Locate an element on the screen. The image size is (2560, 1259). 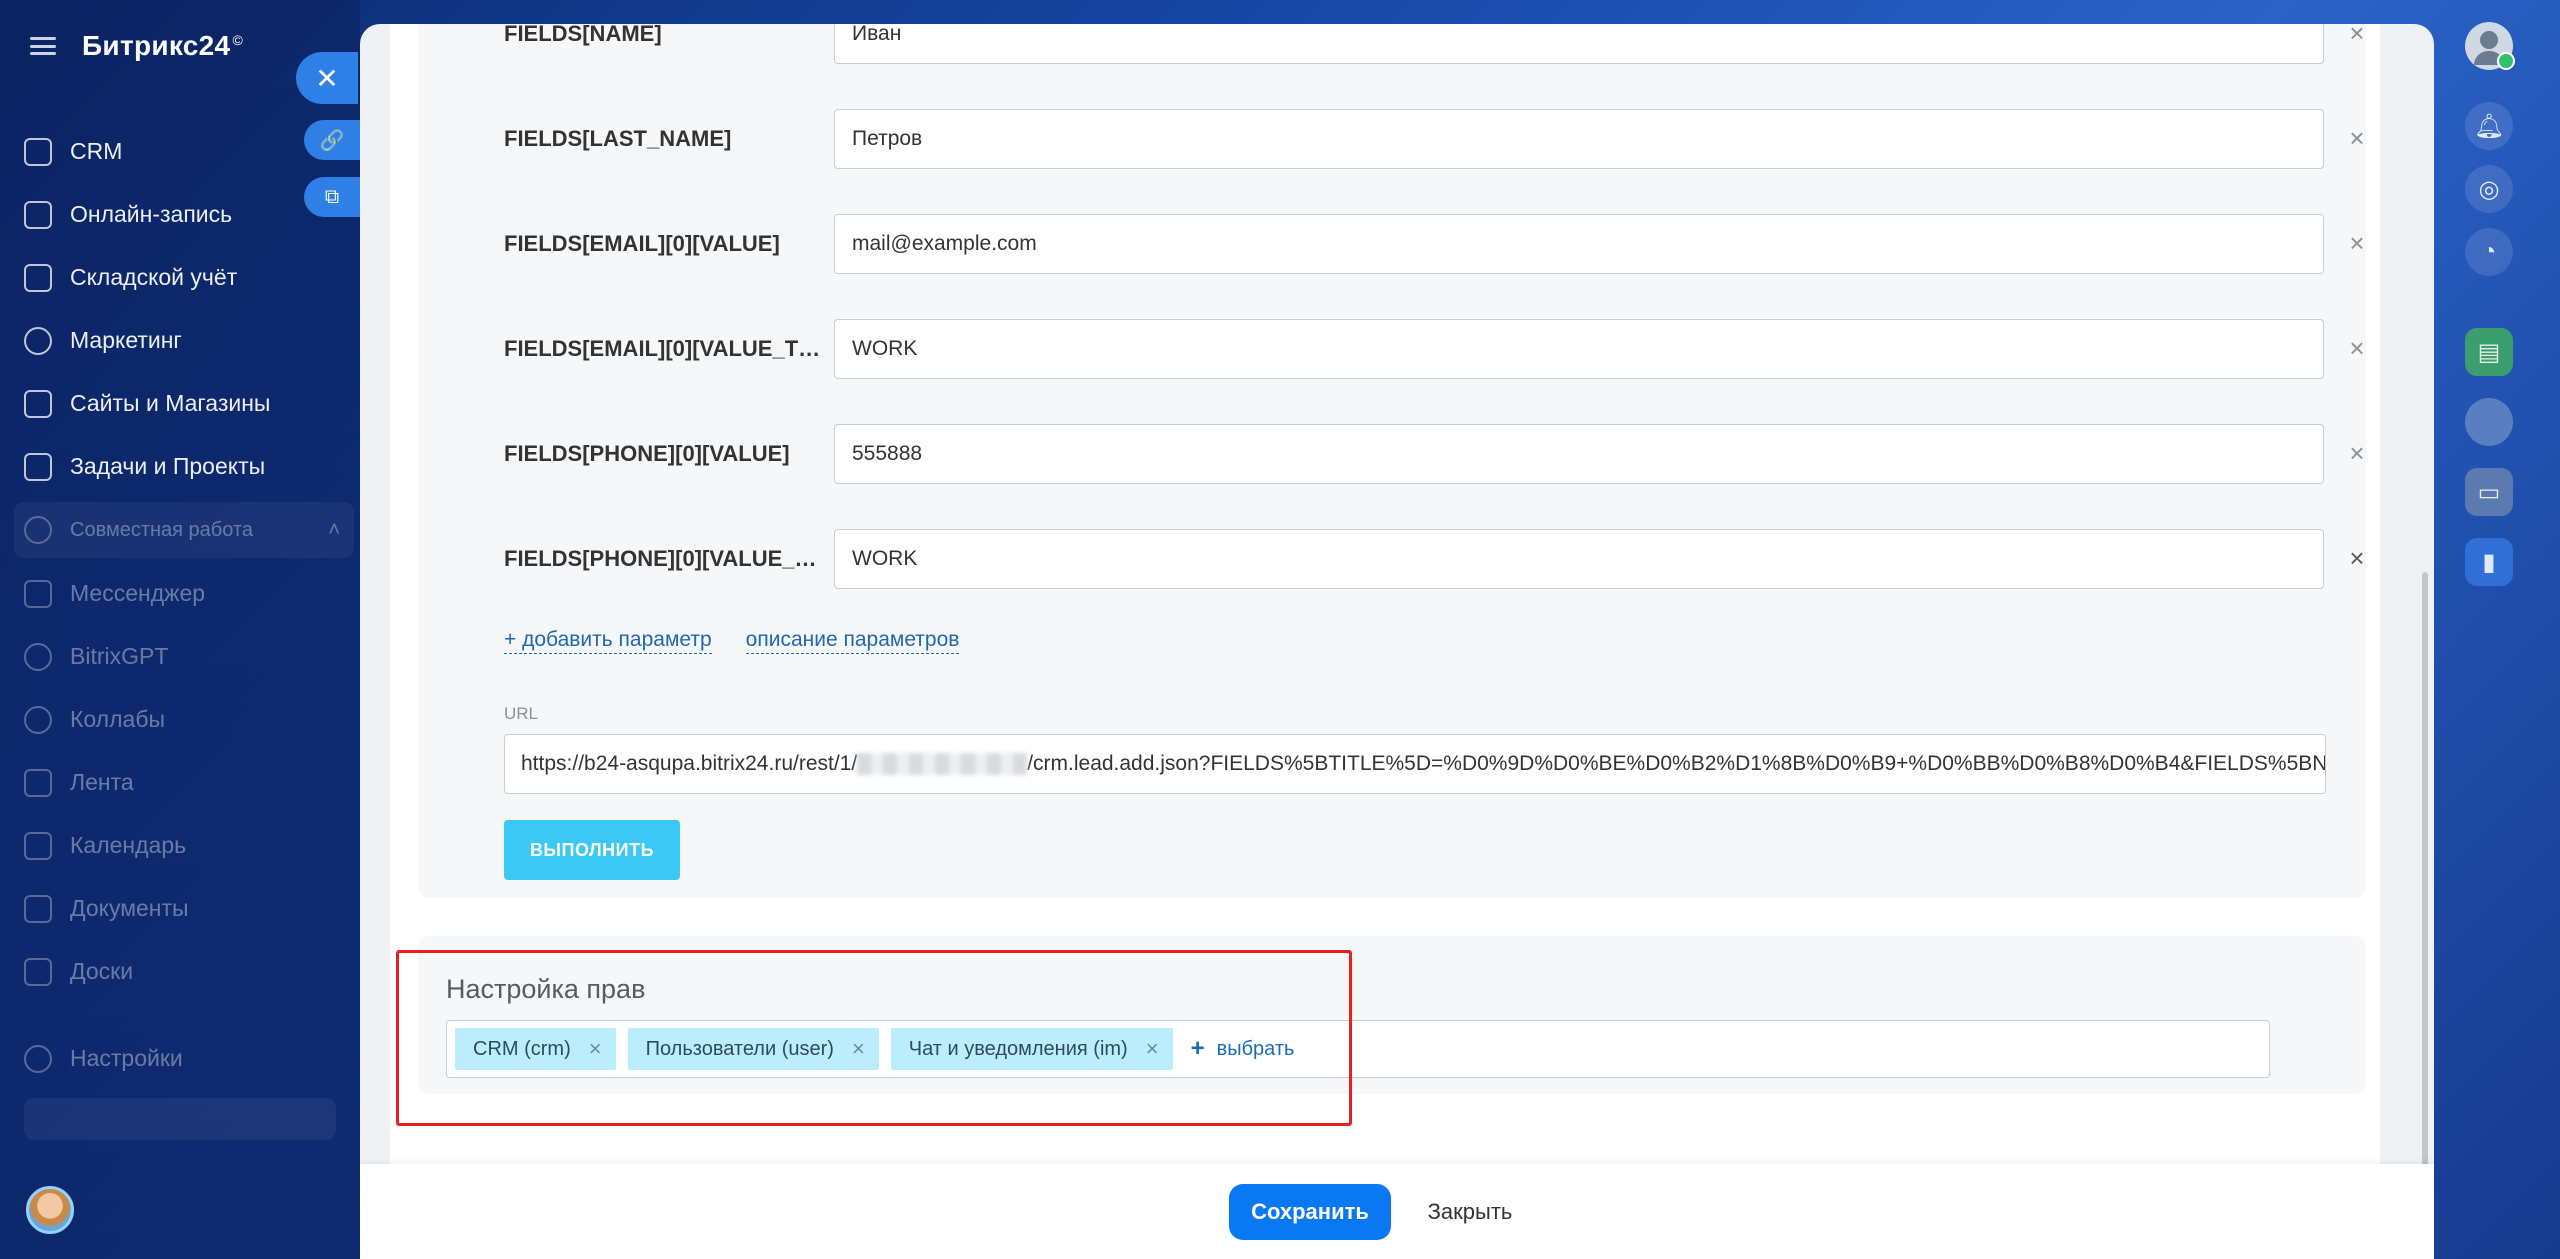
gear-icon is located at coordinates (38, 1058).